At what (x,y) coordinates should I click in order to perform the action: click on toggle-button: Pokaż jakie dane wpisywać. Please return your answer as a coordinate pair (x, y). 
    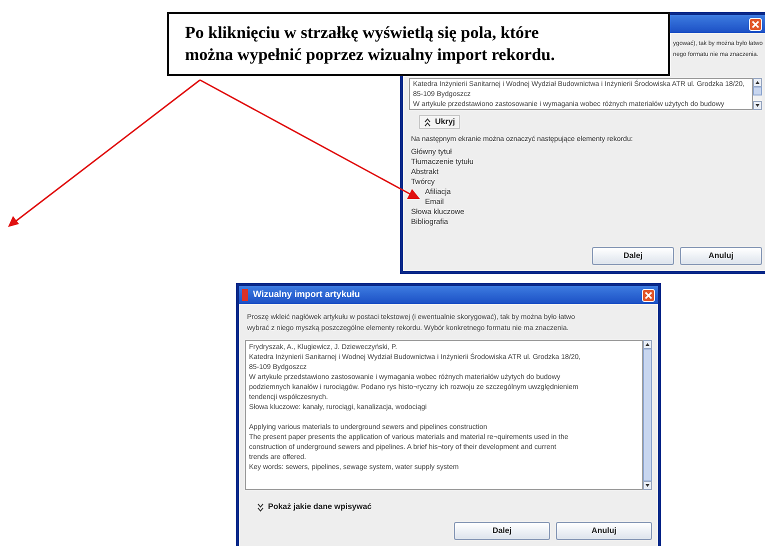
    Looking at the image, I should click on (314, 507).